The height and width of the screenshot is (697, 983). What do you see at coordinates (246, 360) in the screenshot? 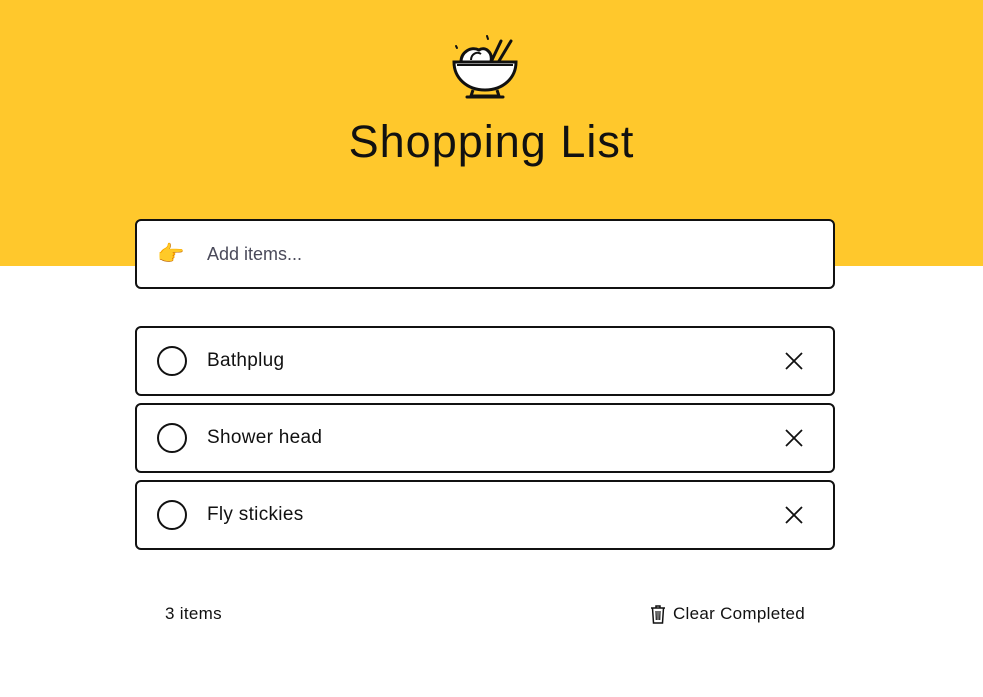
I see `item-label: Bathplug` at bounding box center [246, 360].